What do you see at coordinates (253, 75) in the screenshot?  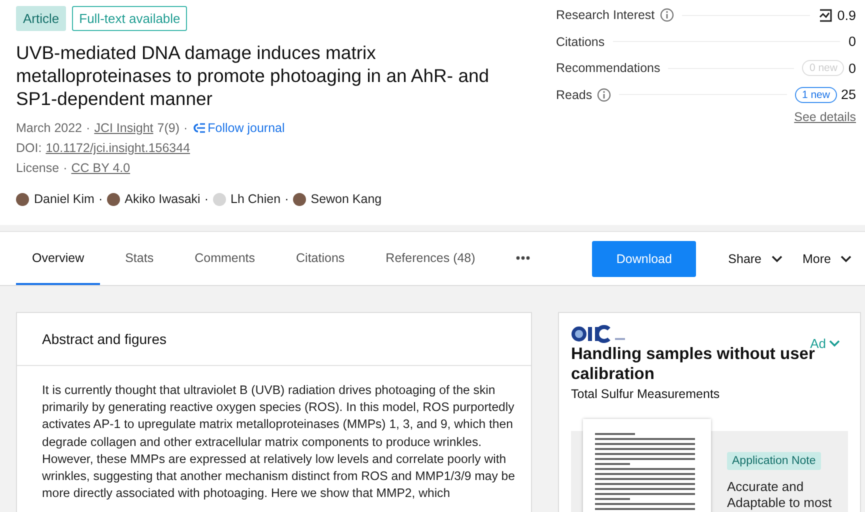 I see `article-title: UVB-mediated DNA damage induces matrix metalloproteinases to promote photoaging in an AhR- and SP1-dependent manner` at bounding box center [253, 75].